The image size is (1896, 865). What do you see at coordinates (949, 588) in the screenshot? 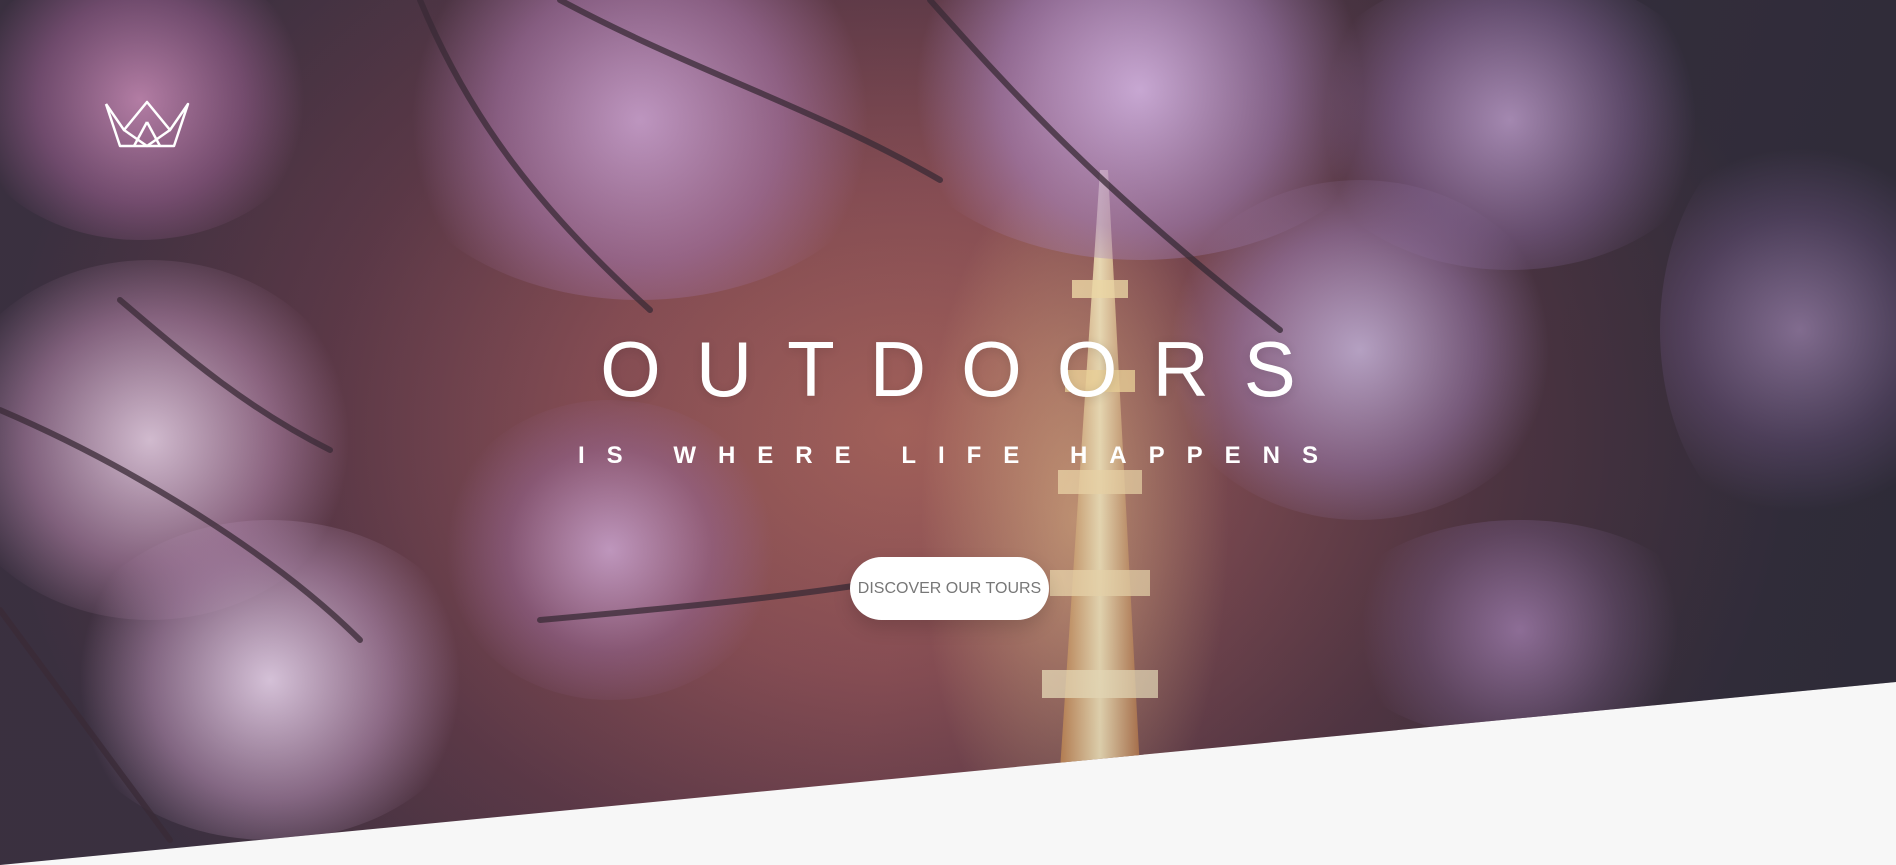
I see `discover-tours-button: DISCOVER OUR TOURS` at bounding box center [949, 588].